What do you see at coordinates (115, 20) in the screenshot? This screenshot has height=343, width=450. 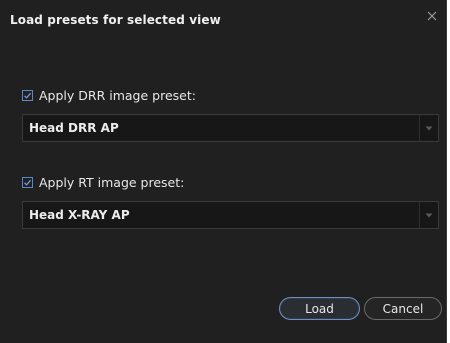 I see `dialog-title: Load presets for selected view` at bounding box center [115, 20].